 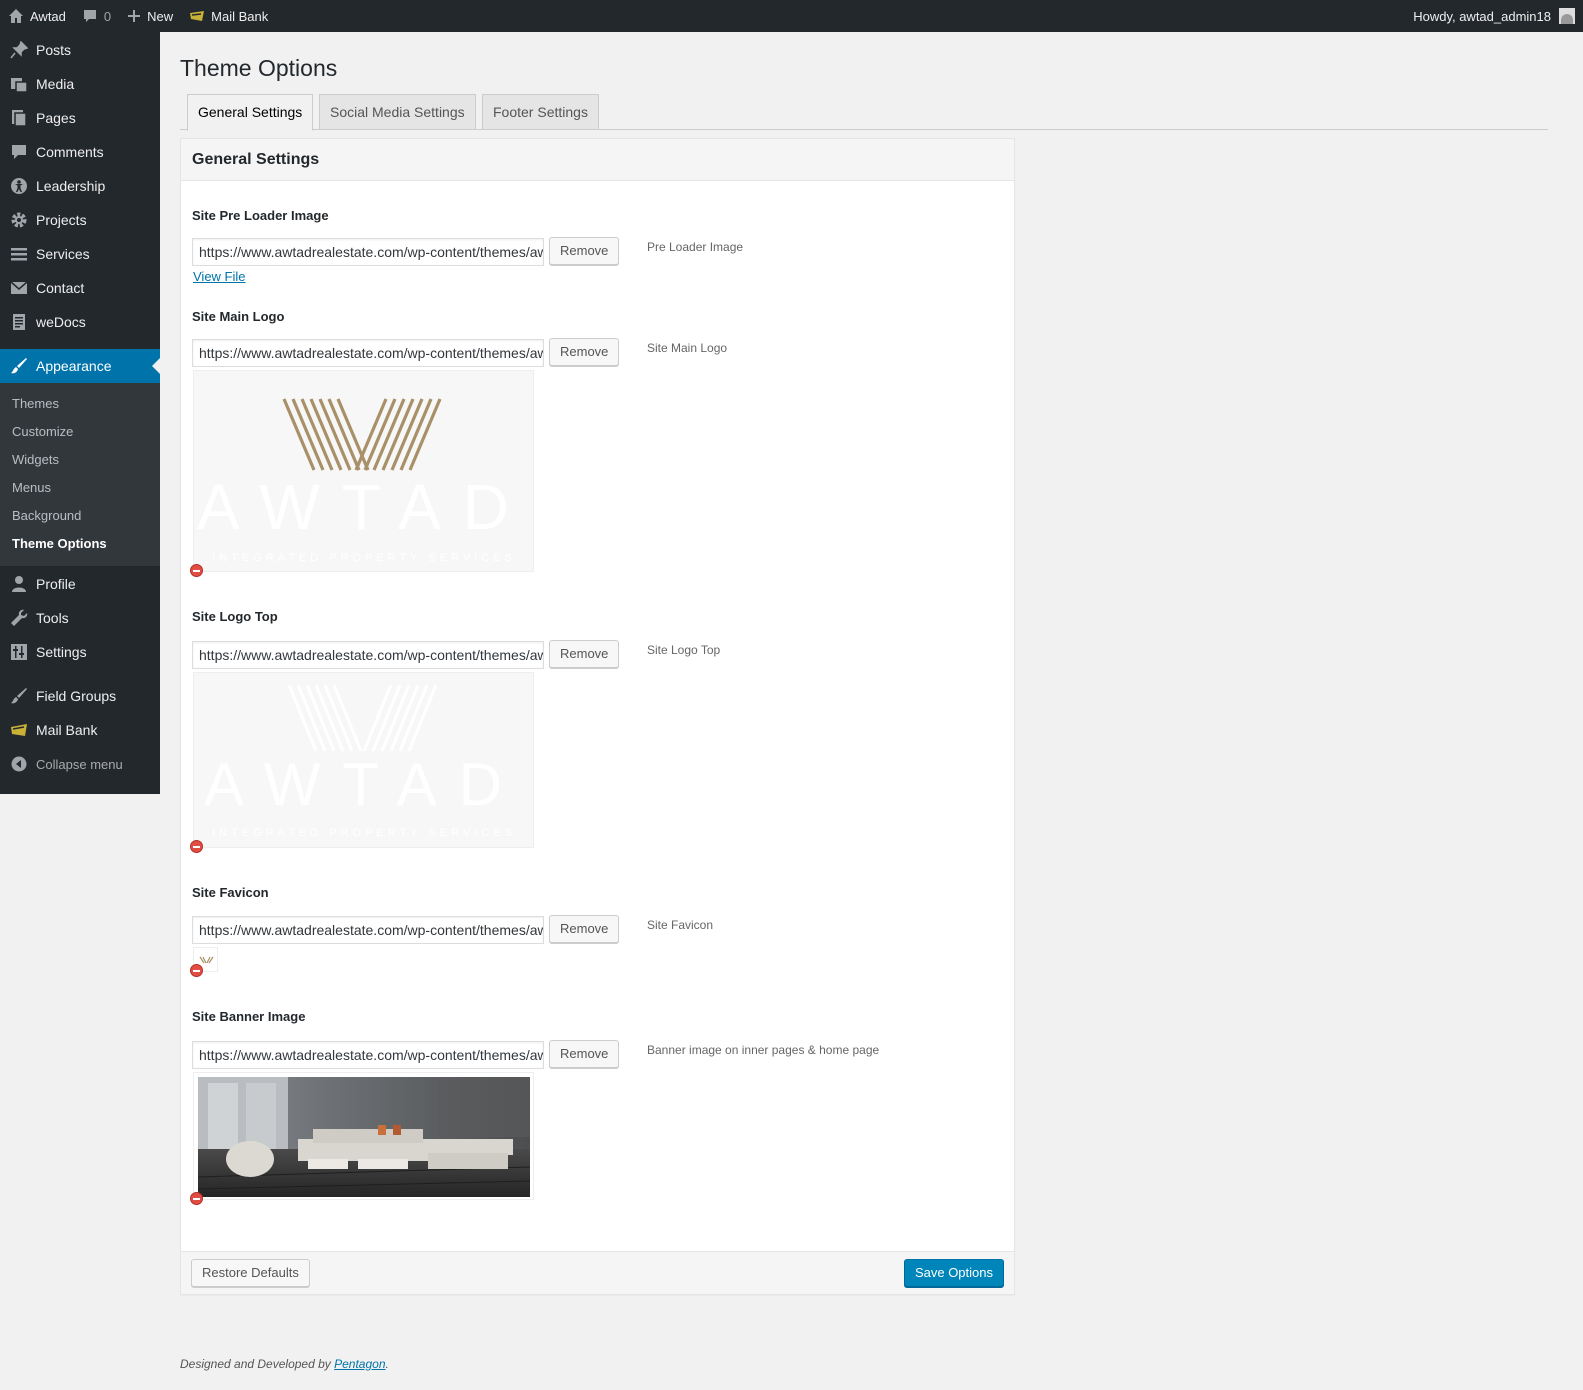 What do you see at coordinates (260, 215) in the screenshot?
I see `field-label-preloader: Site Pre Loader Image` at bounding box center [260, 215].